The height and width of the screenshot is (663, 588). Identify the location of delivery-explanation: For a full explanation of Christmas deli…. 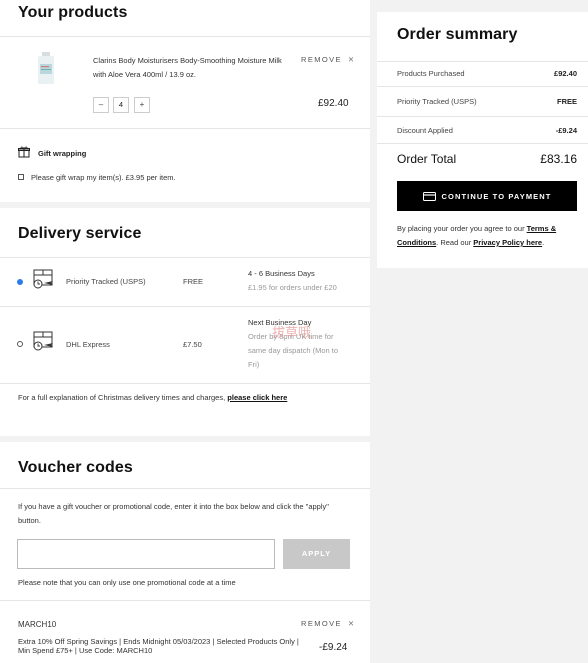
(152, 397).